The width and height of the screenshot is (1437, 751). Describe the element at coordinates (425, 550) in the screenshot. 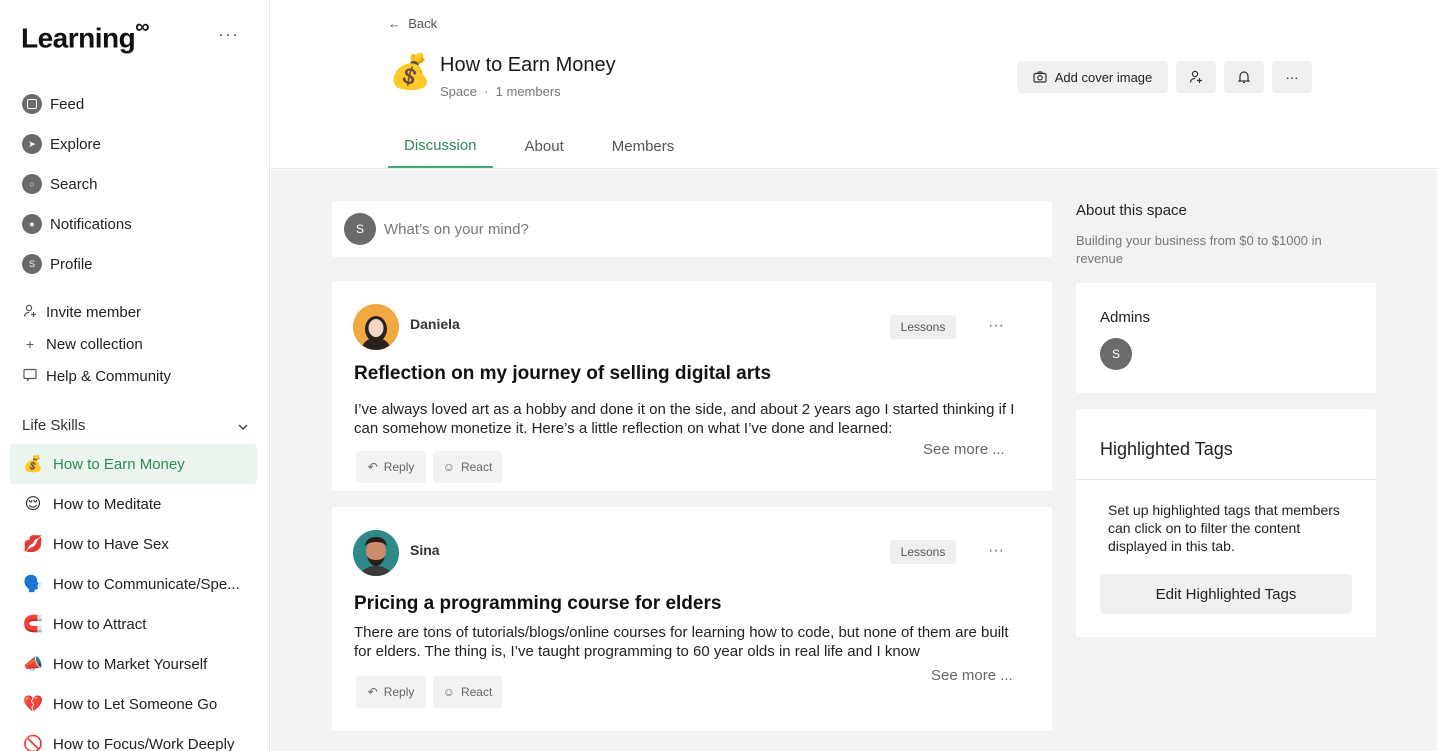

I see `post-author: Sina` at that location.